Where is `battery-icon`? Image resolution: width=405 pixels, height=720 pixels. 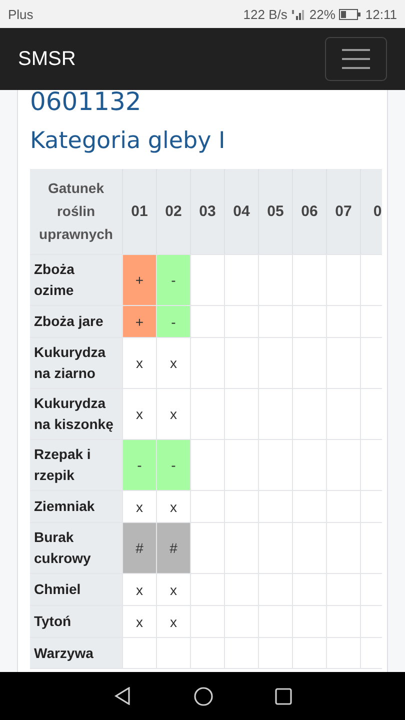 battery-icon is located at coordinates (350, 14).